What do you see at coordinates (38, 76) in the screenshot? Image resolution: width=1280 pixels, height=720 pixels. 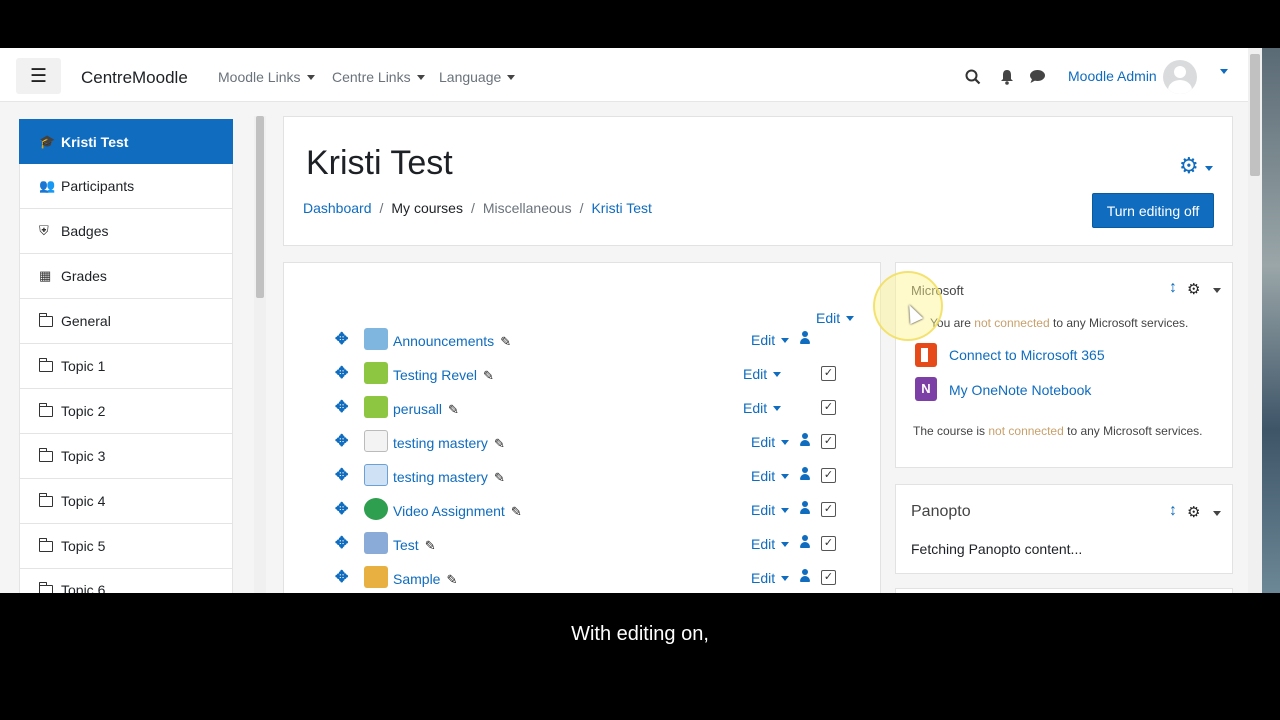 I see `menu-toggle-button: ☰` at bounding box center [38, 76].